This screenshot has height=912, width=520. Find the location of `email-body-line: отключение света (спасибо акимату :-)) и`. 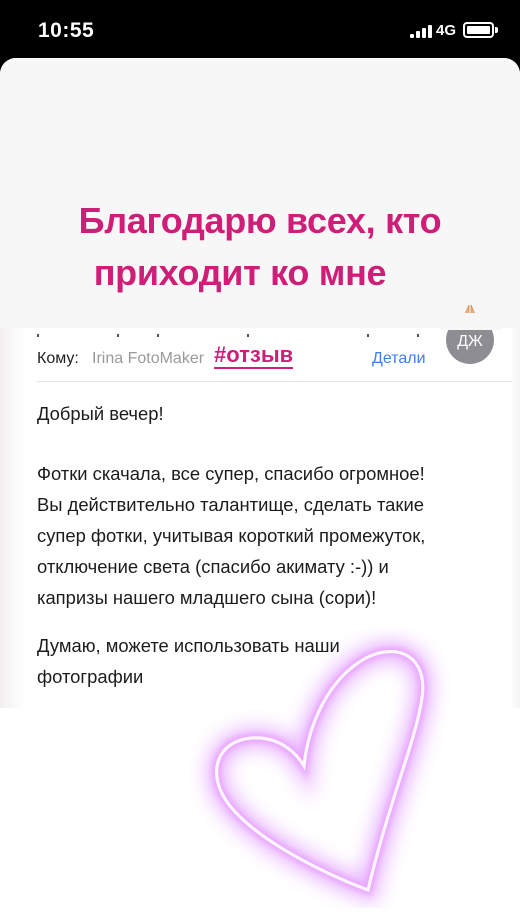

email-body-line: отключение света (спасибо акимату :-)) и is located at coordinates (213, 566).